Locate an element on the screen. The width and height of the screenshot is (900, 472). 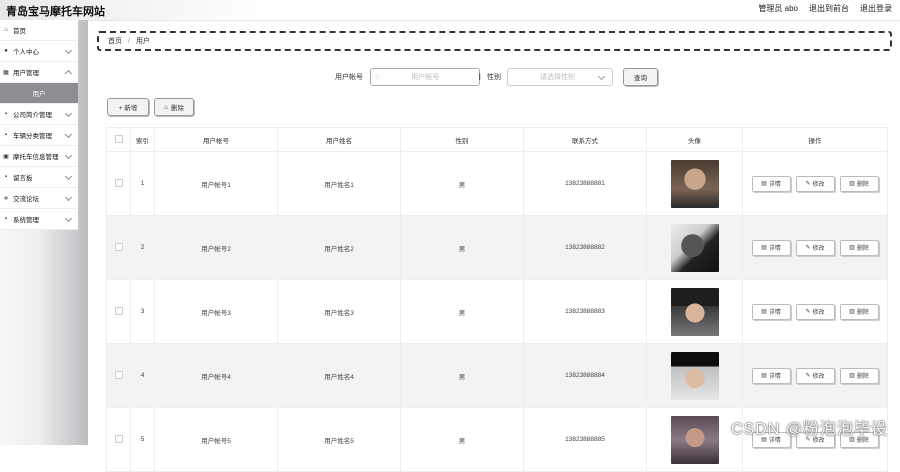
sidebar-item-system: ▪ 系统管理 is located at coordinates (39, 219).